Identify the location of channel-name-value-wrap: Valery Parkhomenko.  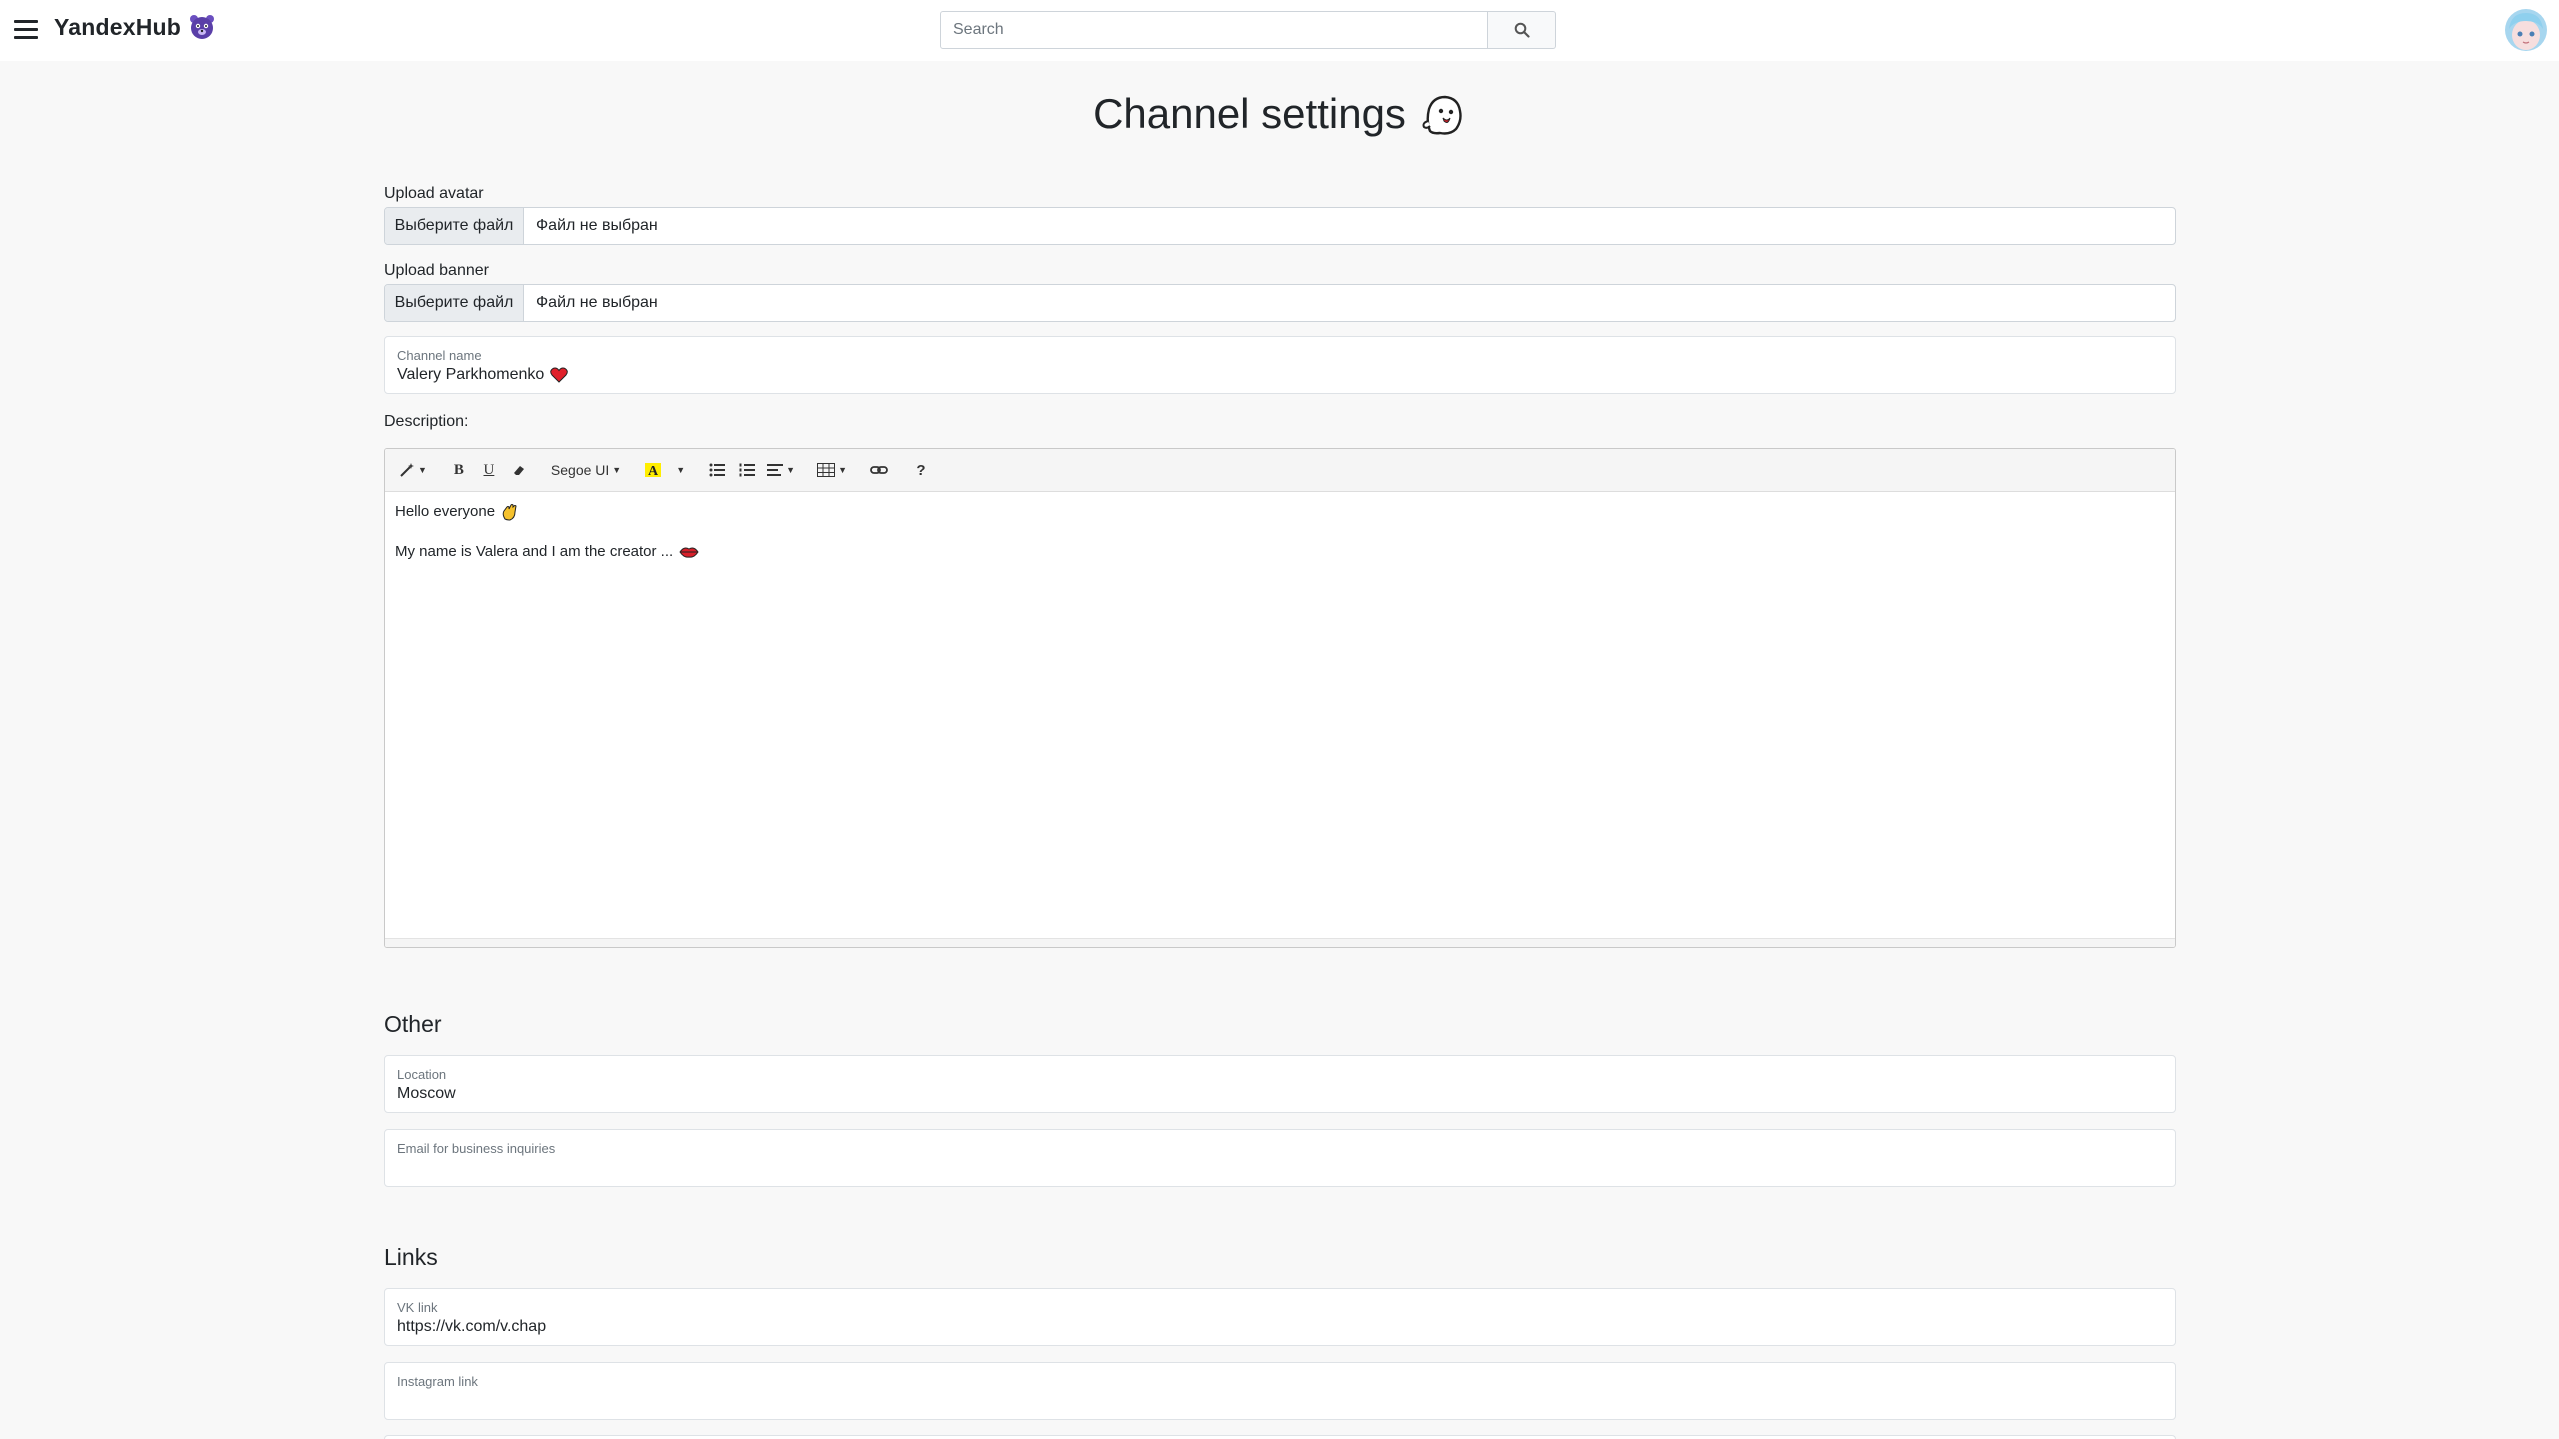
(483, 375).